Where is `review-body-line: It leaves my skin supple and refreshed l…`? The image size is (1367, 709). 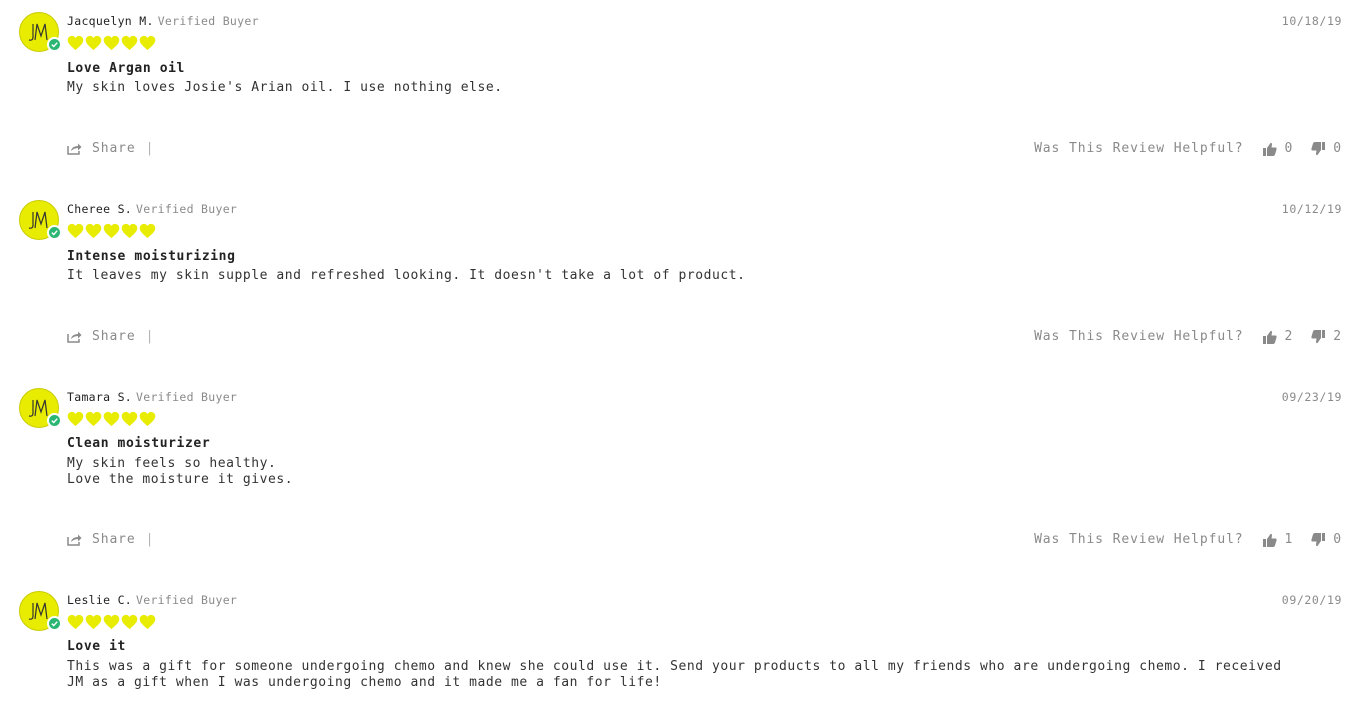
review-body-line: It leaves my skin supple and refreshed l… is located at coordinates (406, 275).